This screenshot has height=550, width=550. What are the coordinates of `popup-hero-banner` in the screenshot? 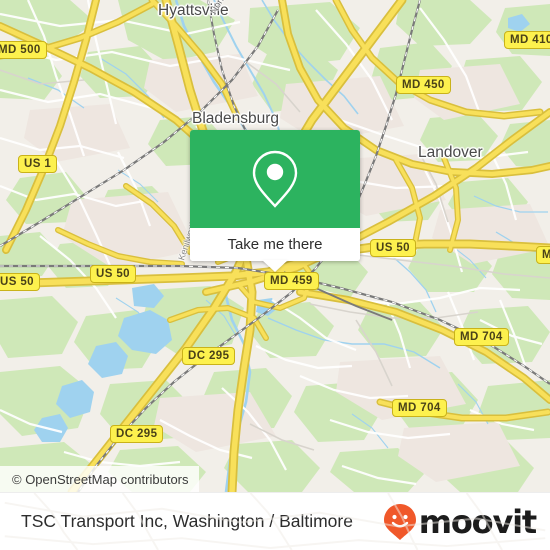 It's located at (275, 179).